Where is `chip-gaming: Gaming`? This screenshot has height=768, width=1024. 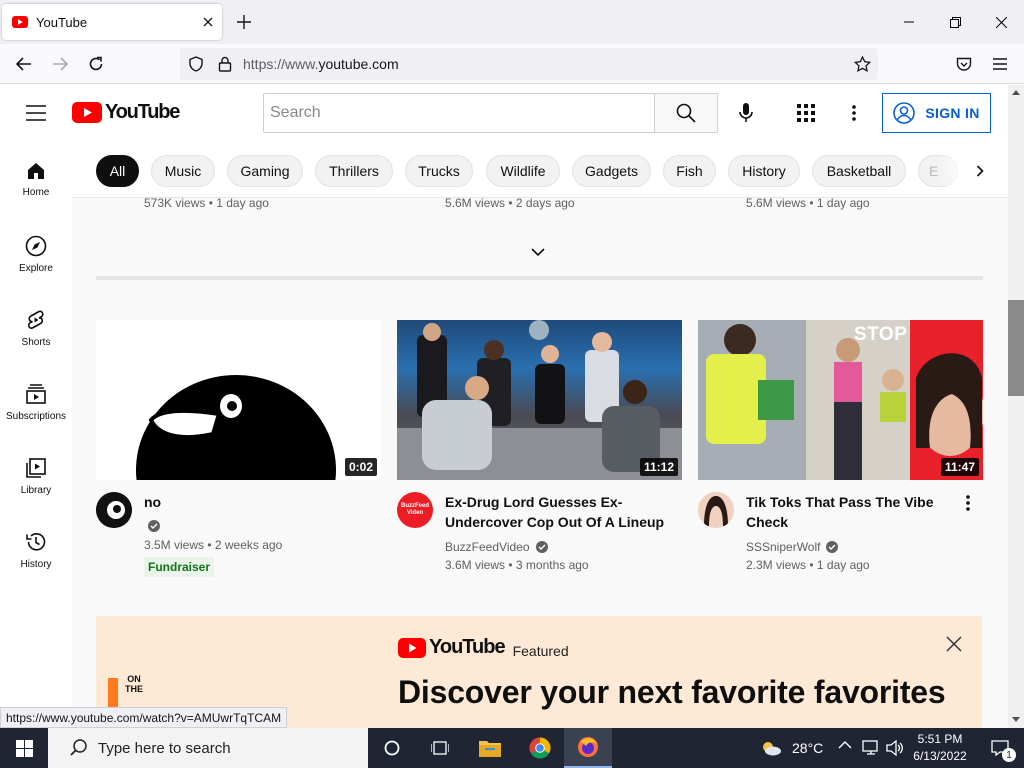
chip-gaming: Gaming is located at coordinates (265, 171).